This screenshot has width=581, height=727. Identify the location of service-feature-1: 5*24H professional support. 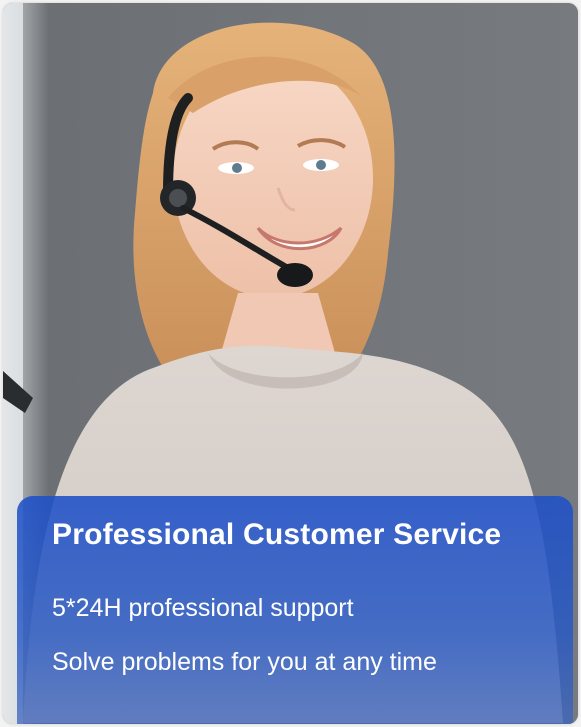
(203, 608).